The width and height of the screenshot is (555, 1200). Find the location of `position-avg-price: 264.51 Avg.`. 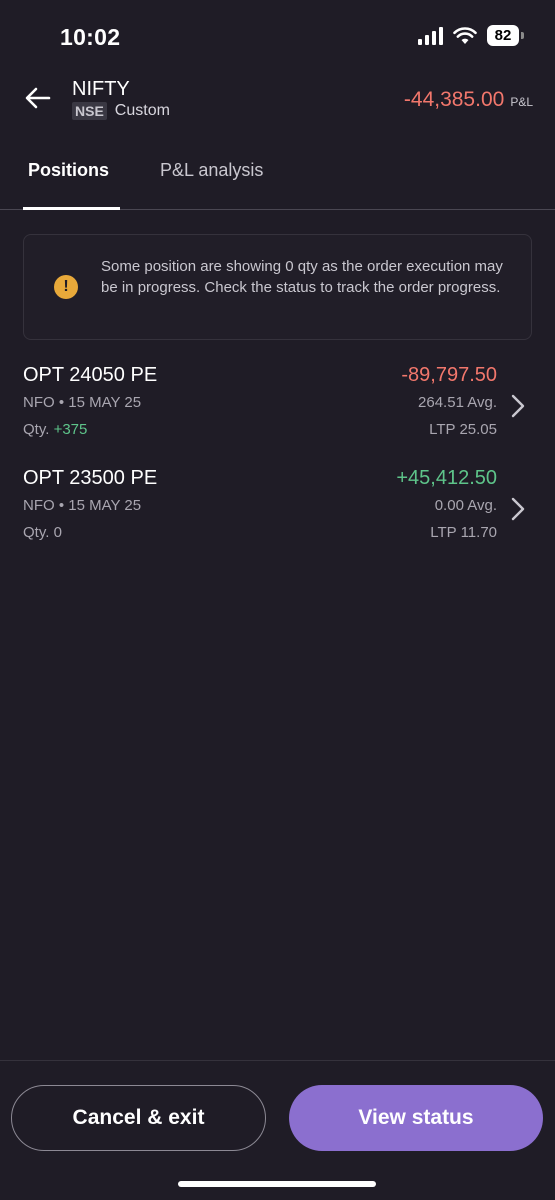

position-avg-price: 264.51 Avg. is located at coordinates (457, 402).